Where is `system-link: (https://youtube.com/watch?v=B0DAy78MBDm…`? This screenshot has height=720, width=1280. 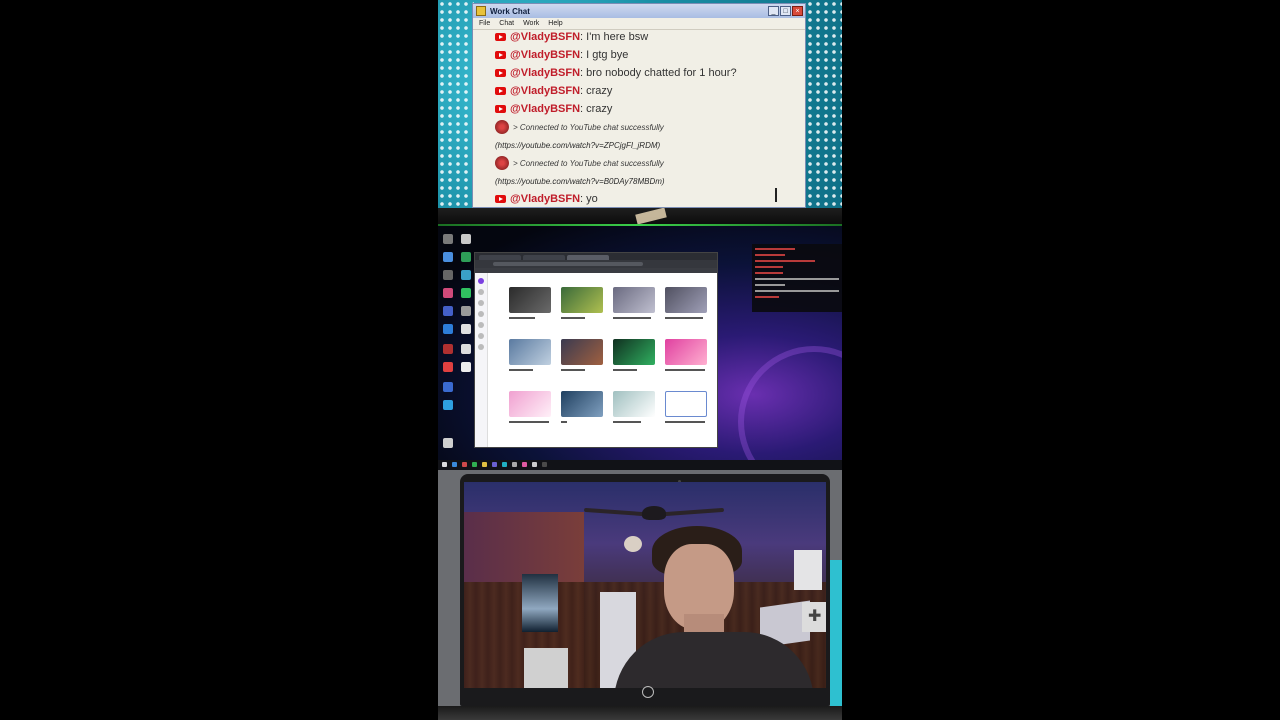
system-link: (https://youtube.com/watch?v=B0DAy78MBDm… is located at coordinates (640, 181).